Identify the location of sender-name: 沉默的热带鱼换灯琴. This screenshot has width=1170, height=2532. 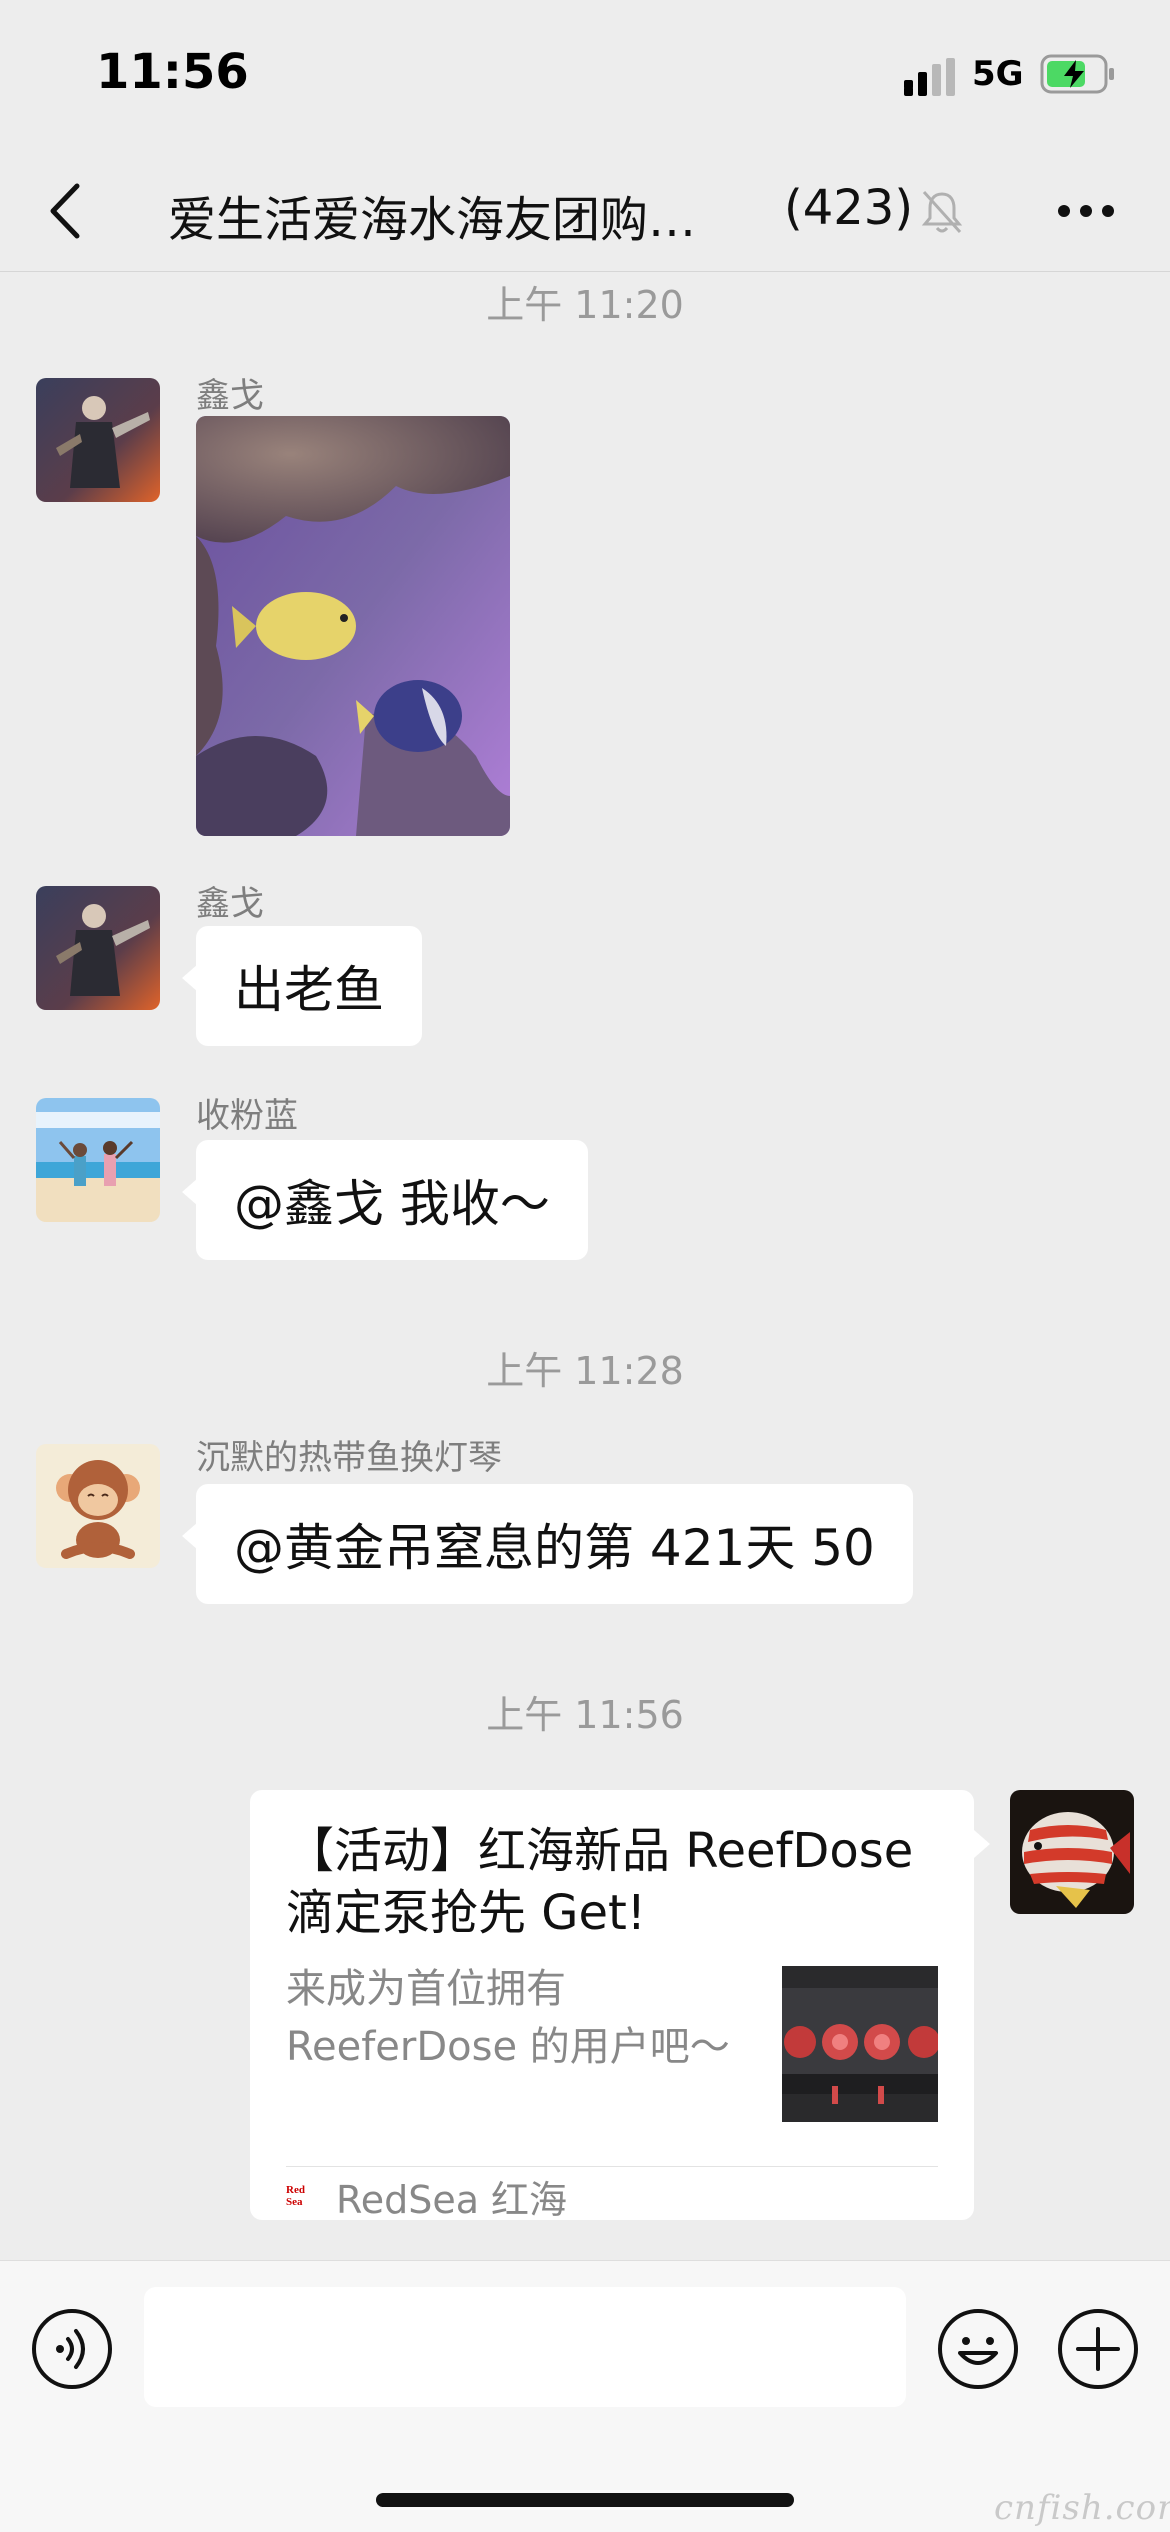
(349, 1458).